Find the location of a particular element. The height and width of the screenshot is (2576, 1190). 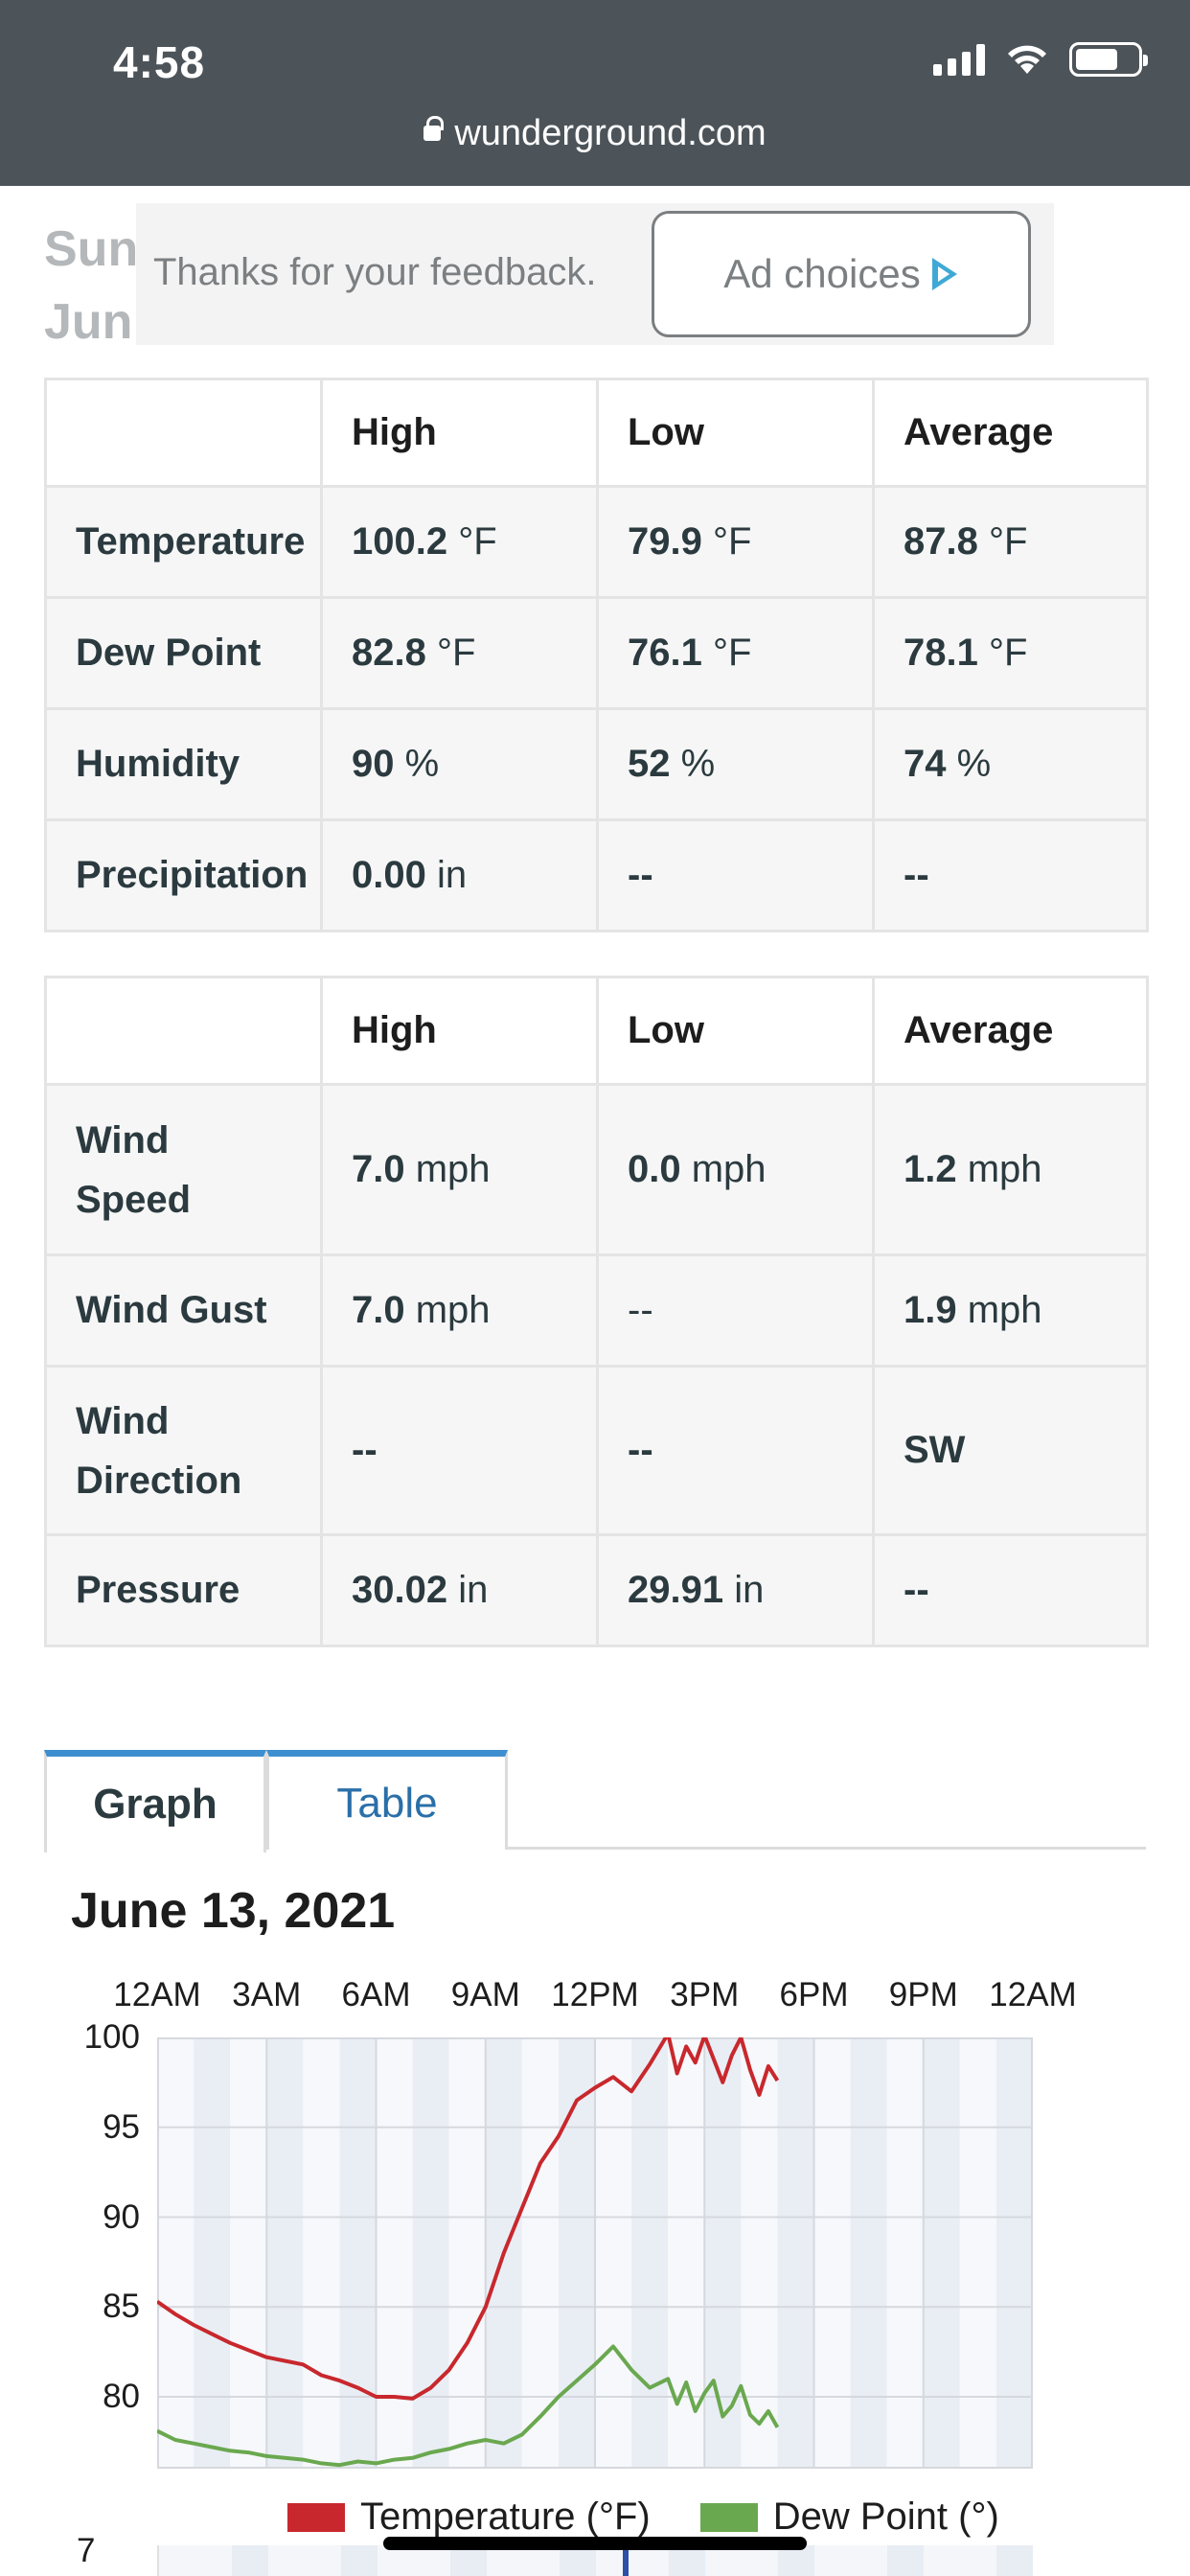

cell-value: 1.2 mph is located at coordinates (1011, 1169).